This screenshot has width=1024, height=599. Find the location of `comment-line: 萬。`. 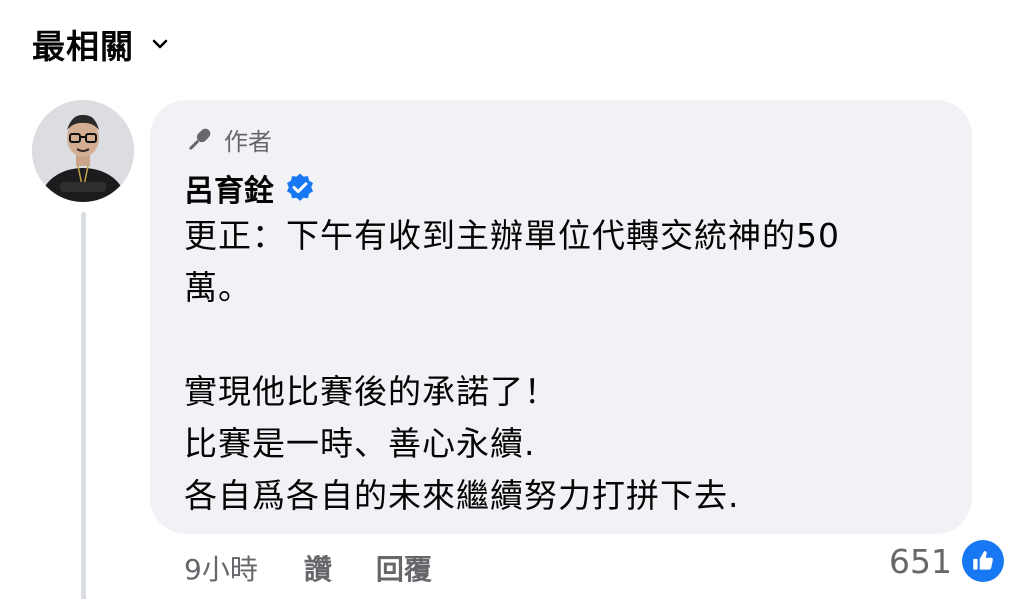

comment-line: 萬。 is located at coordinates (218, 287).